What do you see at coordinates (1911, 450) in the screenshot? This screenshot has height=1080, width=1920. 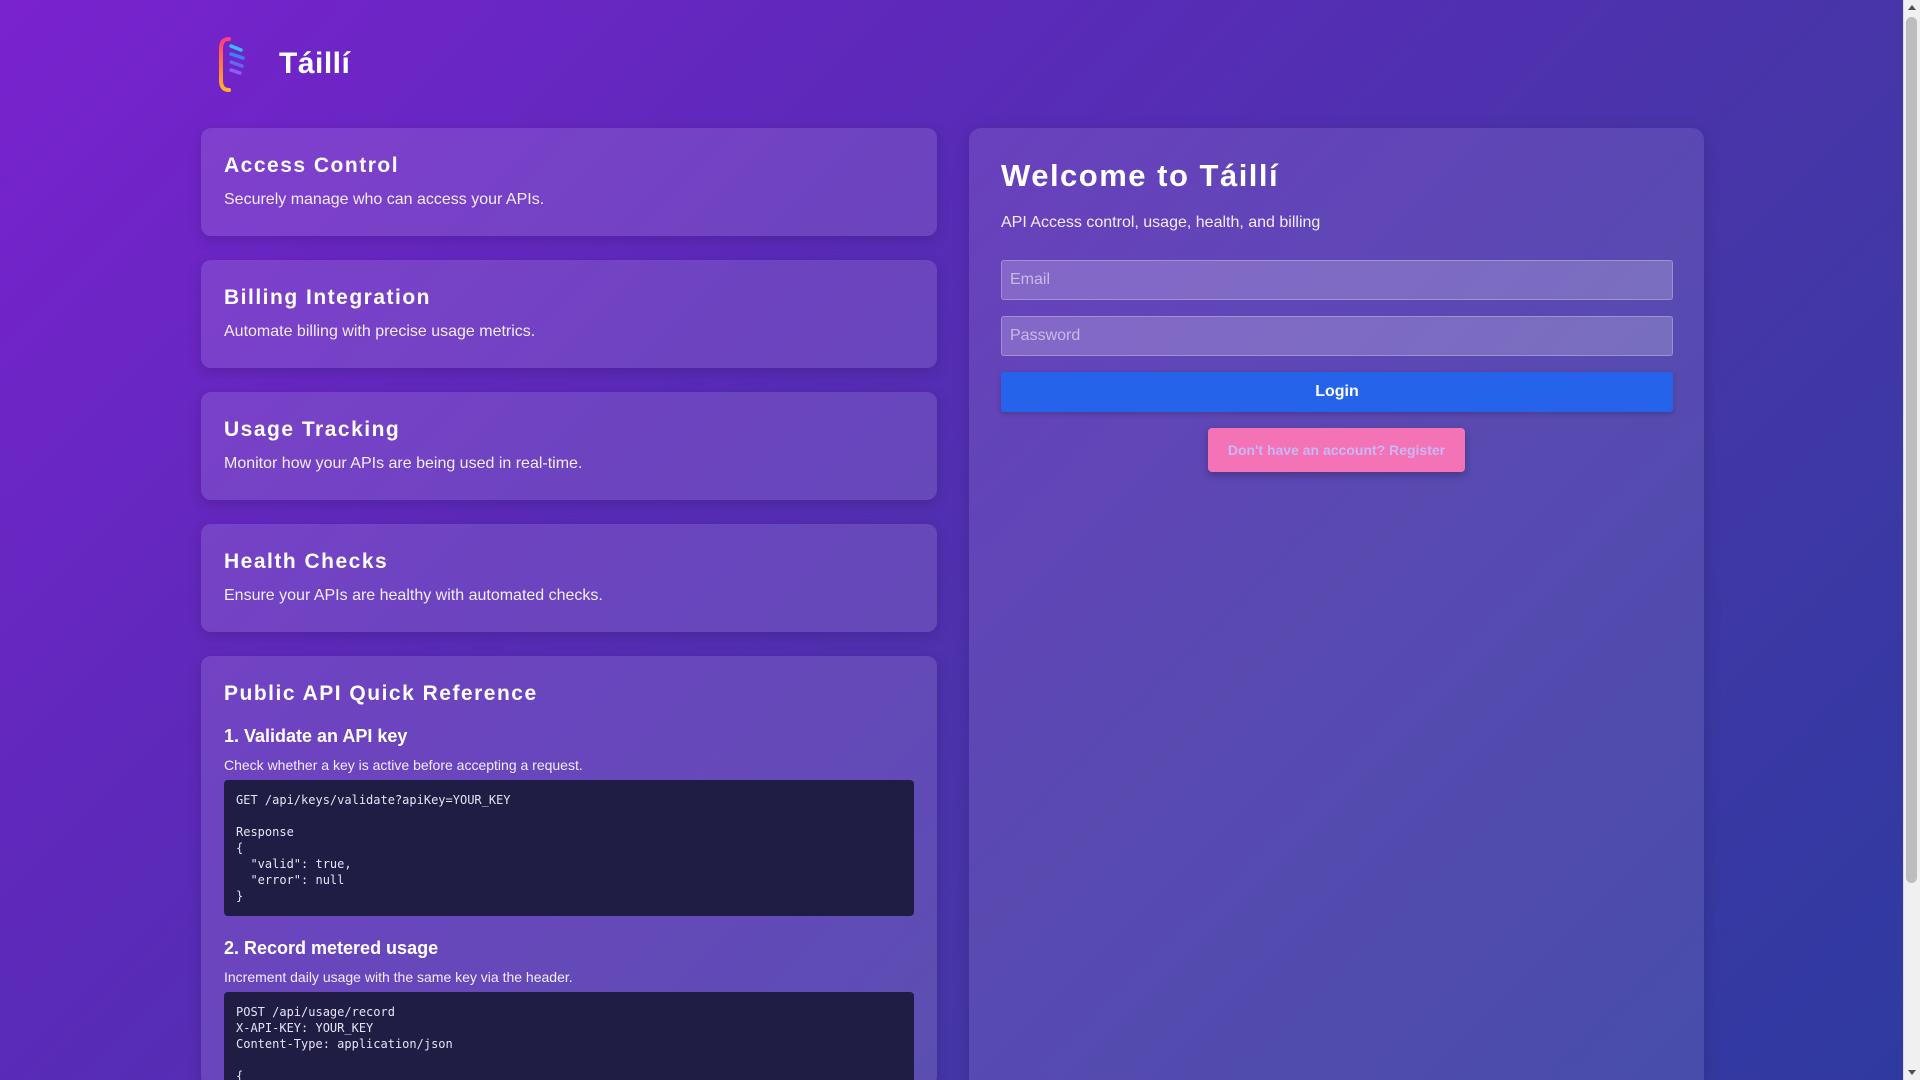 I see `scroll-thumb` at bounding box center [1911, 450].